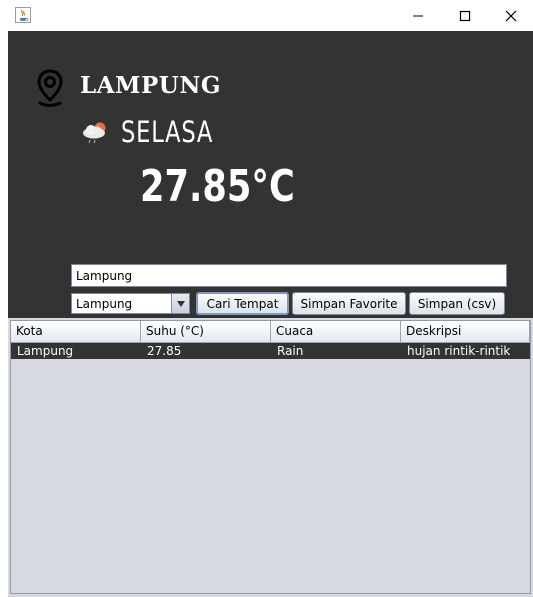 Image resolution: width=533 pixels, height=597 pixels. I want to click on save-csv-button: Simpan (csv), so click(457, 303).